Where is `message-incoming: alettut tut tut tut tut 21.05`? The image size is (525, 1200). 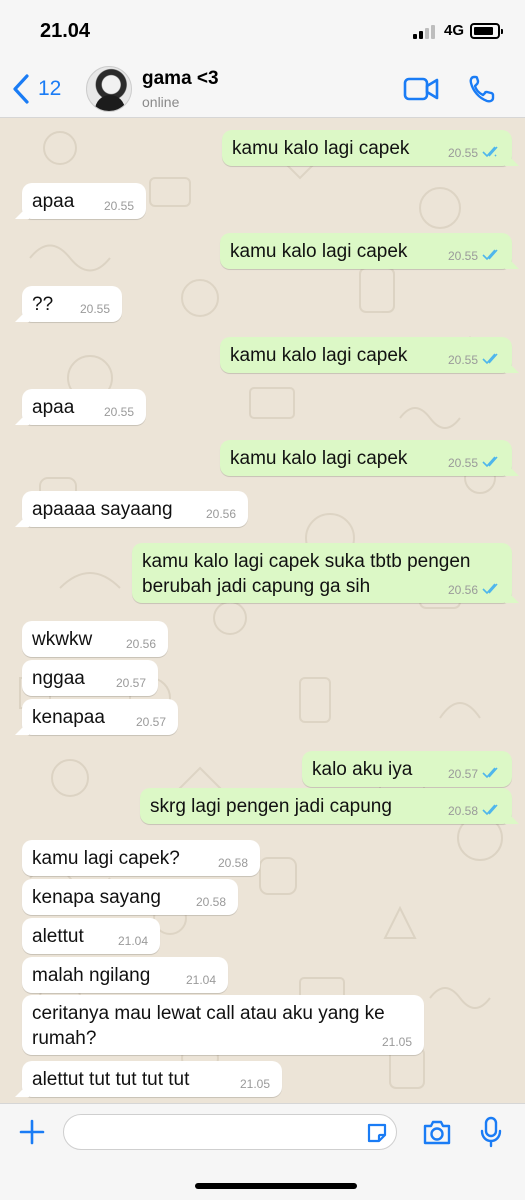
message-incoming: alettut tut tut tut tut 21.05 is located at coordinates (152, 1079).